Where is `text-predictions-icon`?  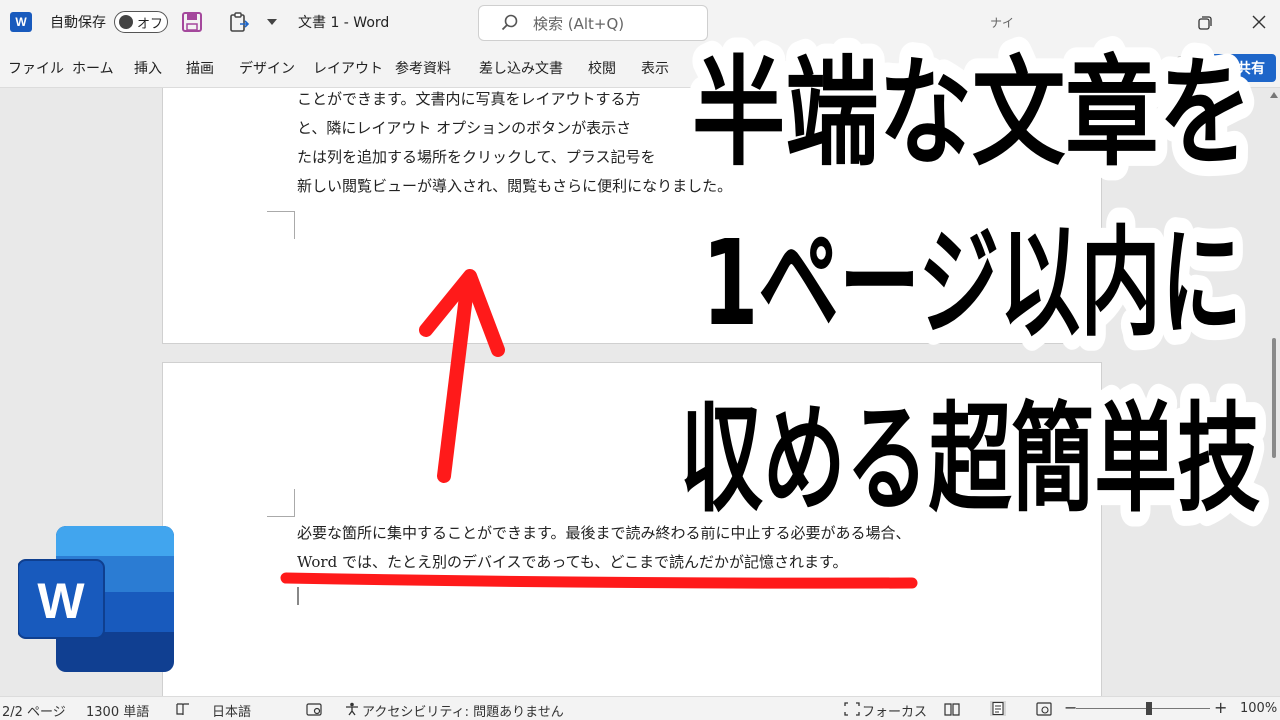 text-predictions-icon is located at coordinates (314, 709).